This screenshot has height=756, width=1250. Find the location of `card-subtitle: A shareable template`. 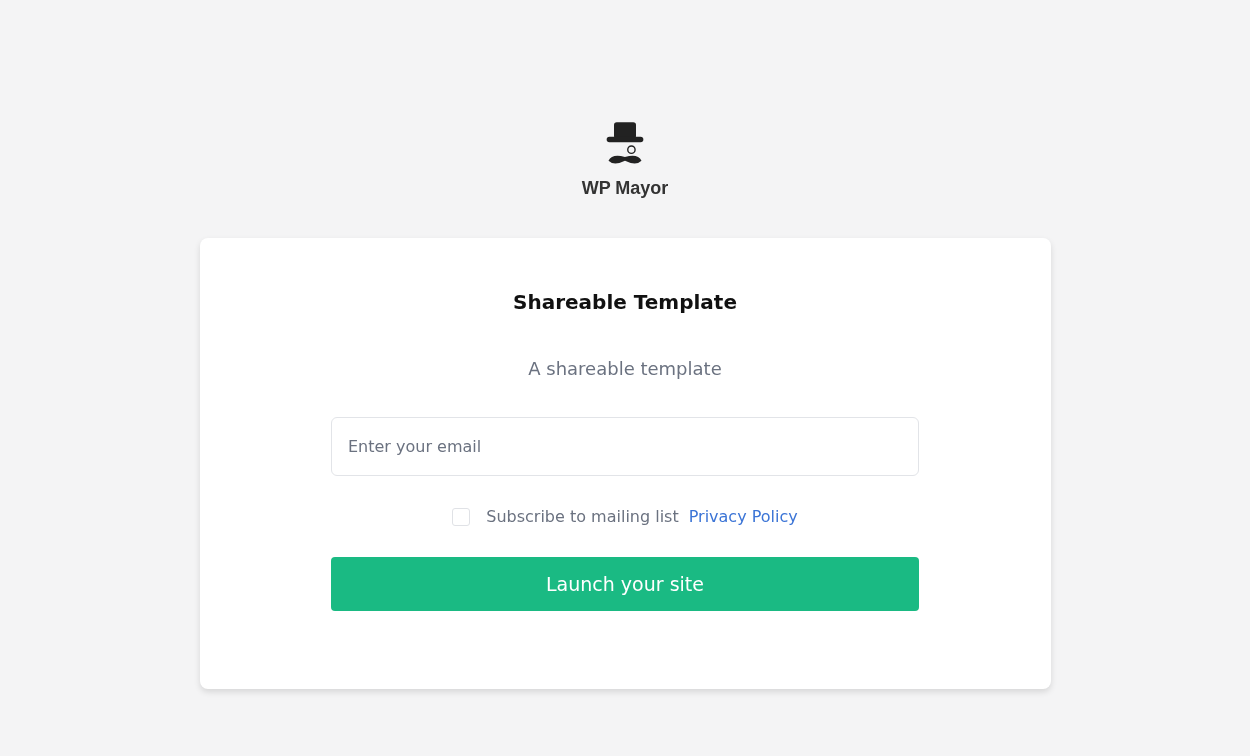

card-subtitle: A shareable template is located at coordinates (625, 368).